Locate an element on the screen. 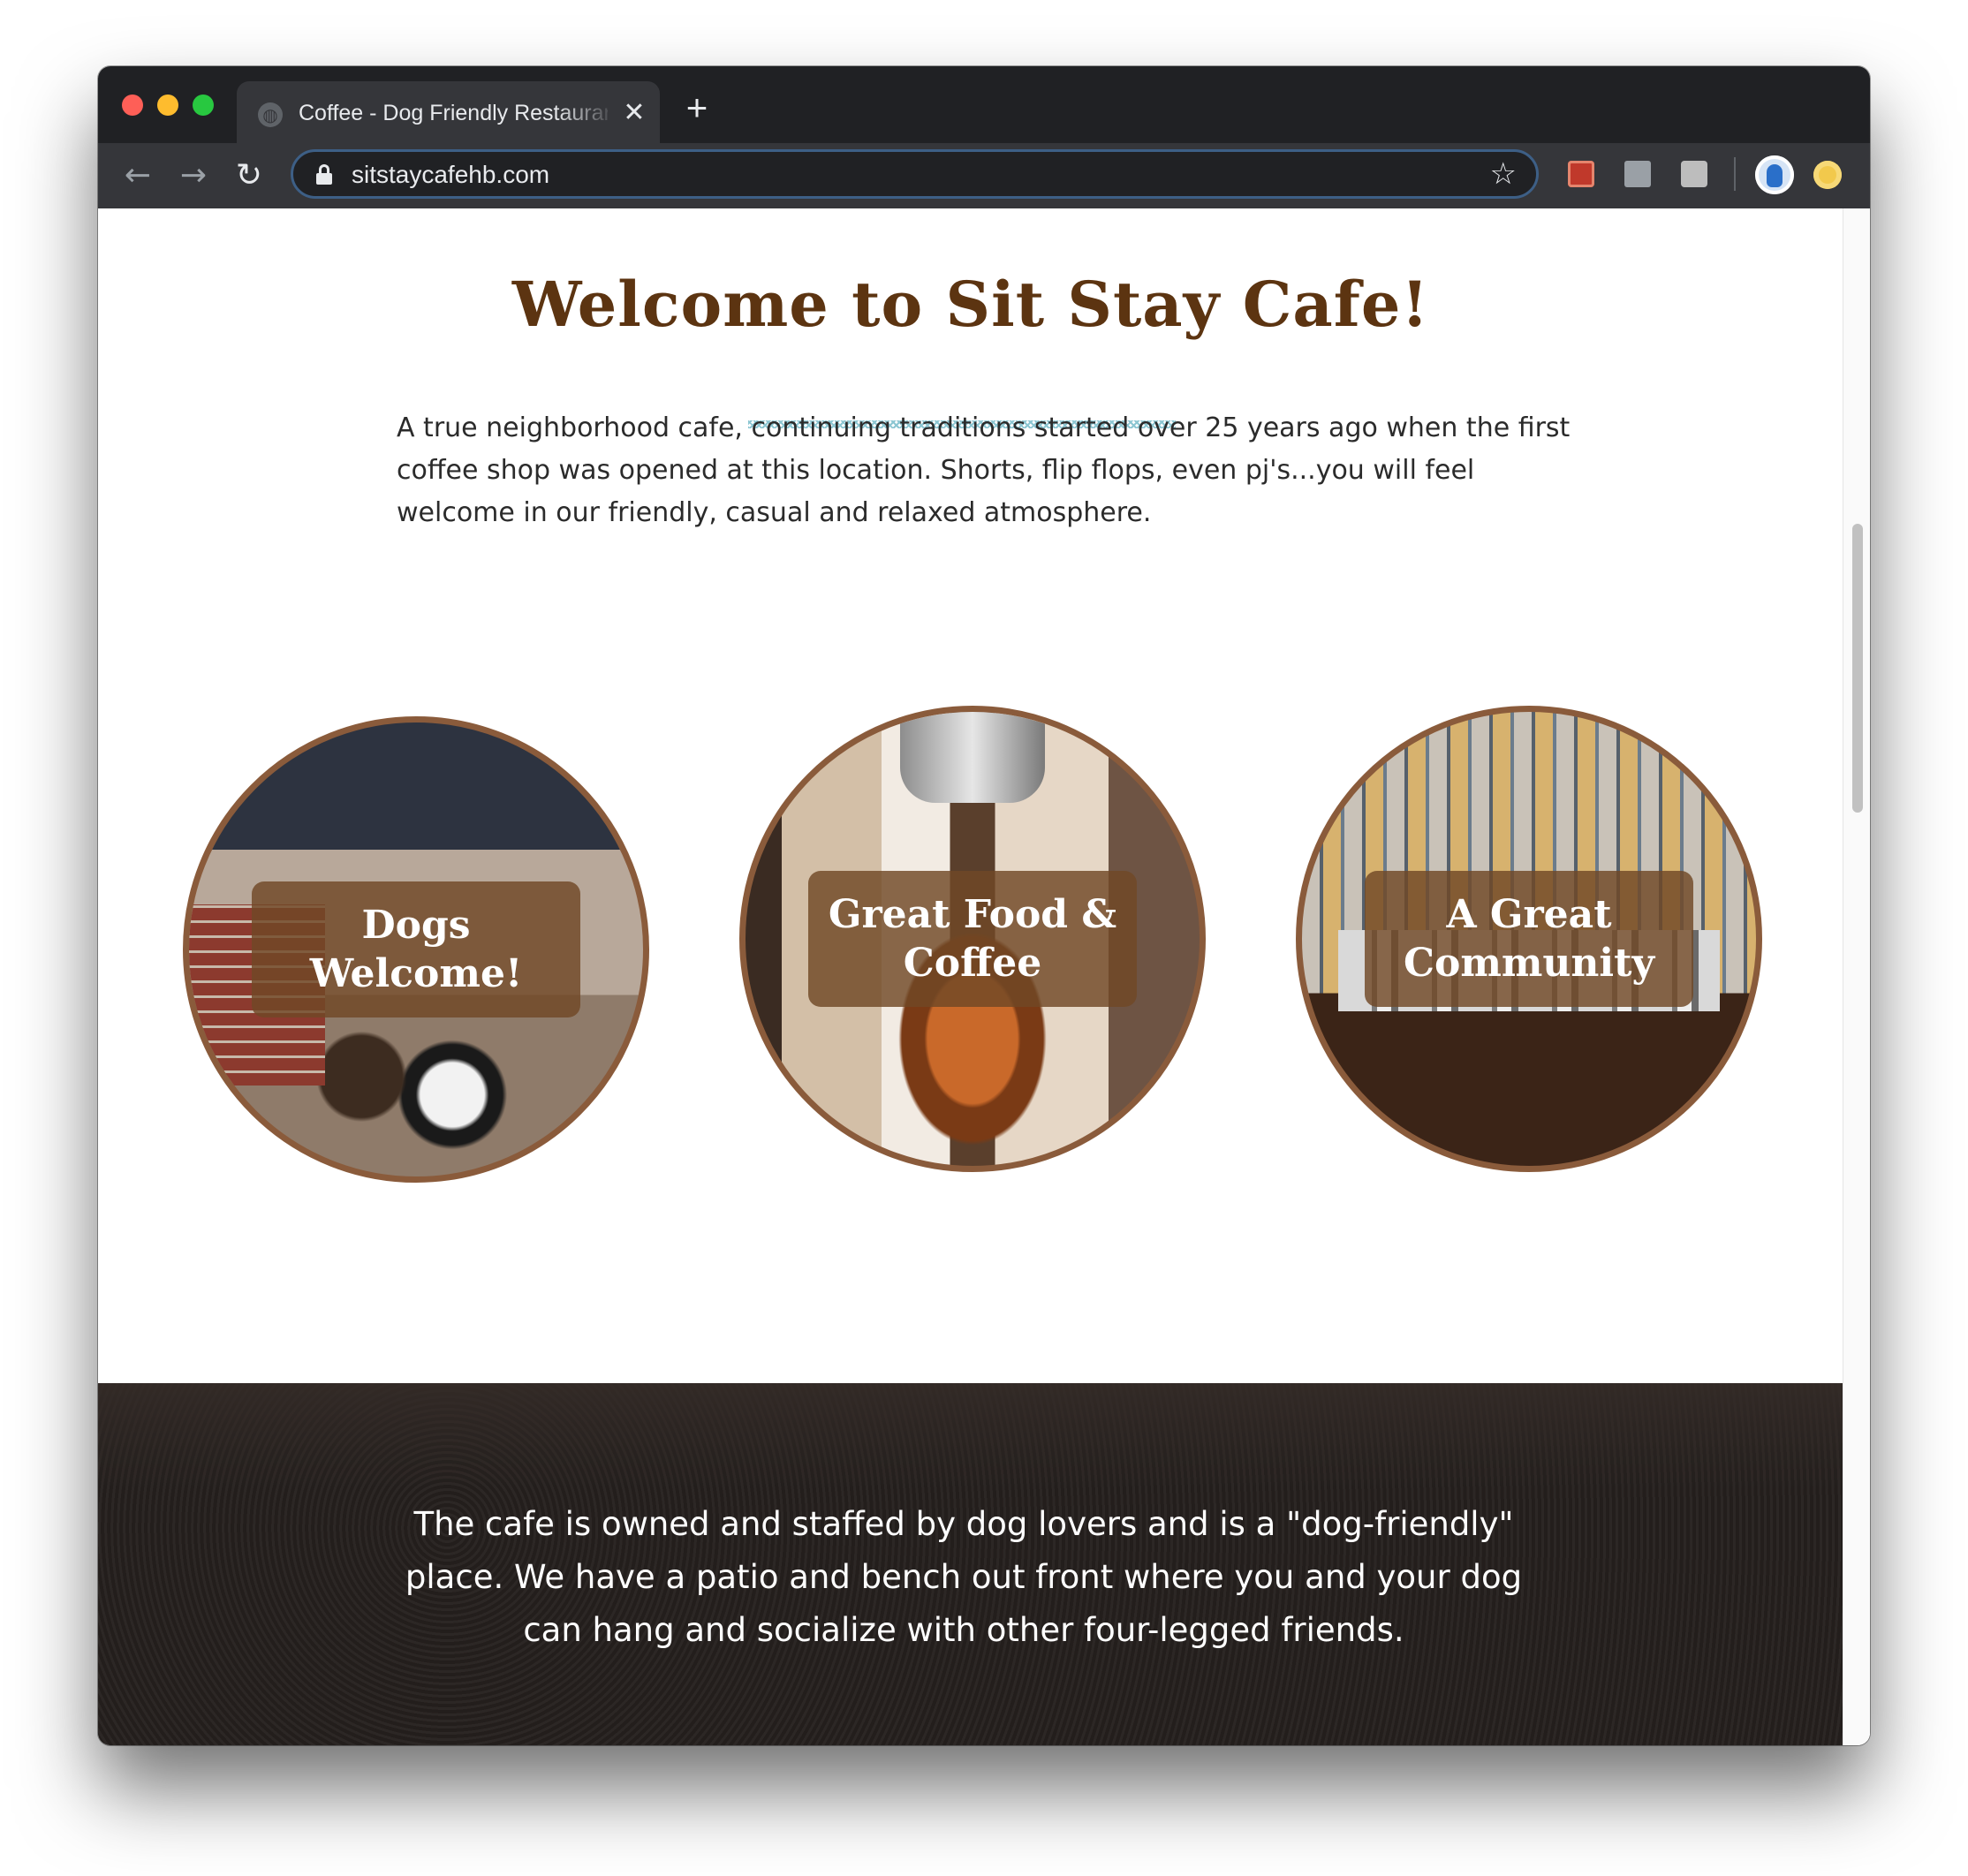  back-arrow-icon: ← is located at coordinates (137, 175).